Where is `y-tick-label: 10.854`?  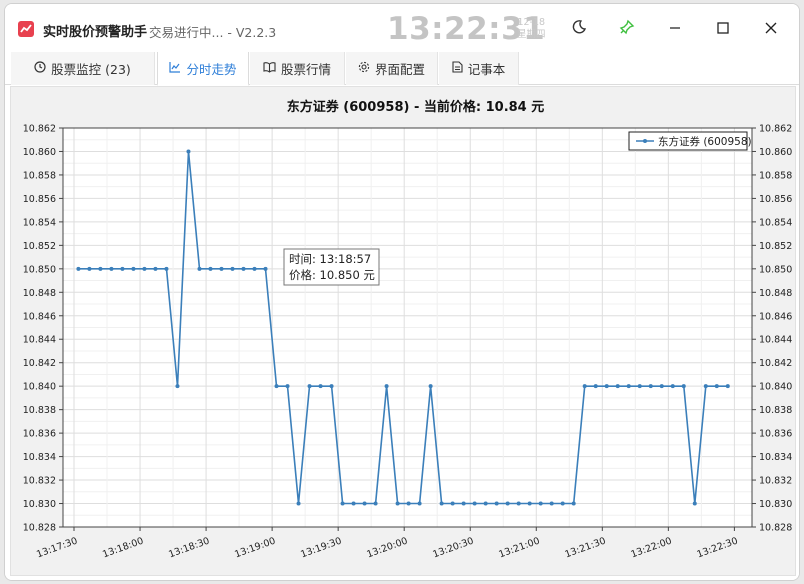 y-tick-label: 10.854 is located at coordinates (39, 222).